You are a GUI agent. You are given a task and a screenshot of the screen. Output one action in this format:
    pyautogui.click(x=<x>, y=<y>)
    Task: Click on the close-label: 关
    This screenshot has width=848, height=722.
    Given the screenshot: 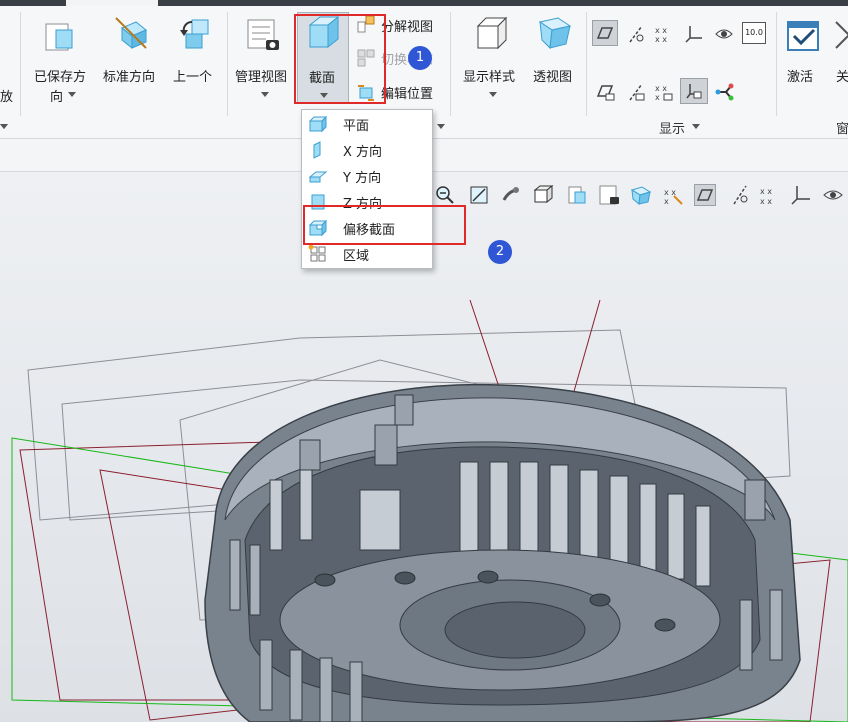 What is the action you would take?
    pyautogui.click(x=842, y=77)
    